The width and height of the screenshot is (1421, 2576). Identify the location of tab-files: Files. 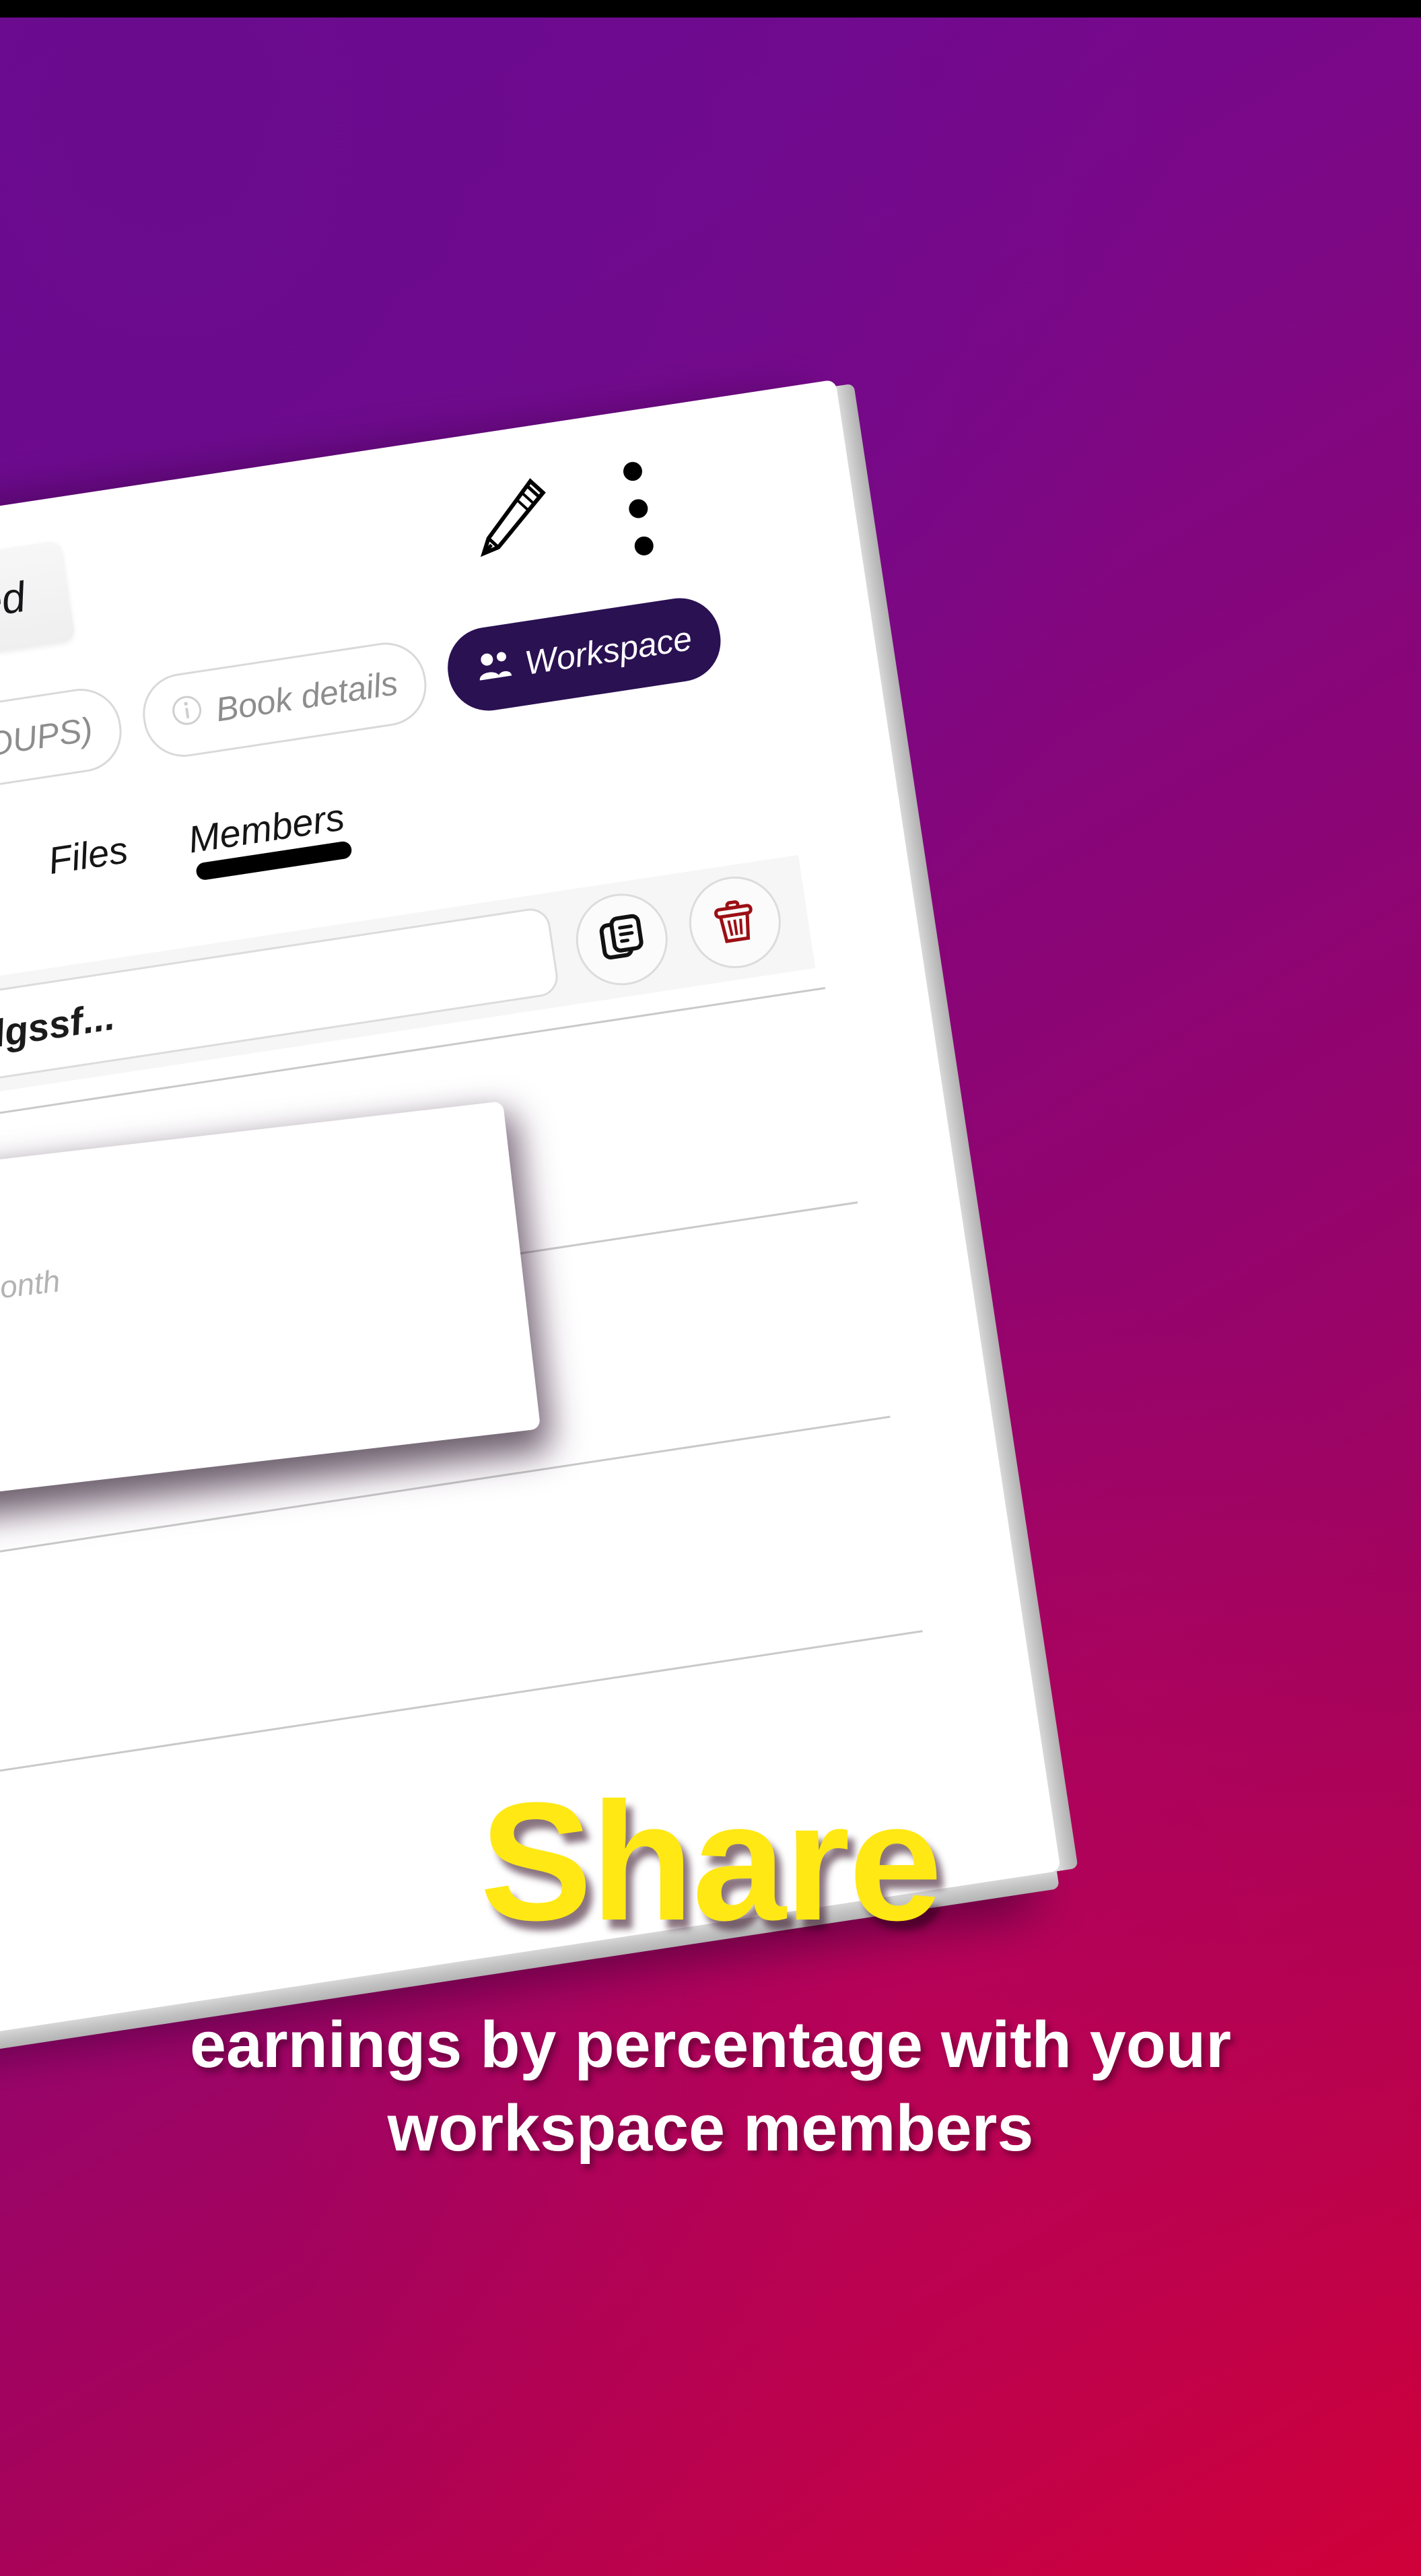
(89, 865).